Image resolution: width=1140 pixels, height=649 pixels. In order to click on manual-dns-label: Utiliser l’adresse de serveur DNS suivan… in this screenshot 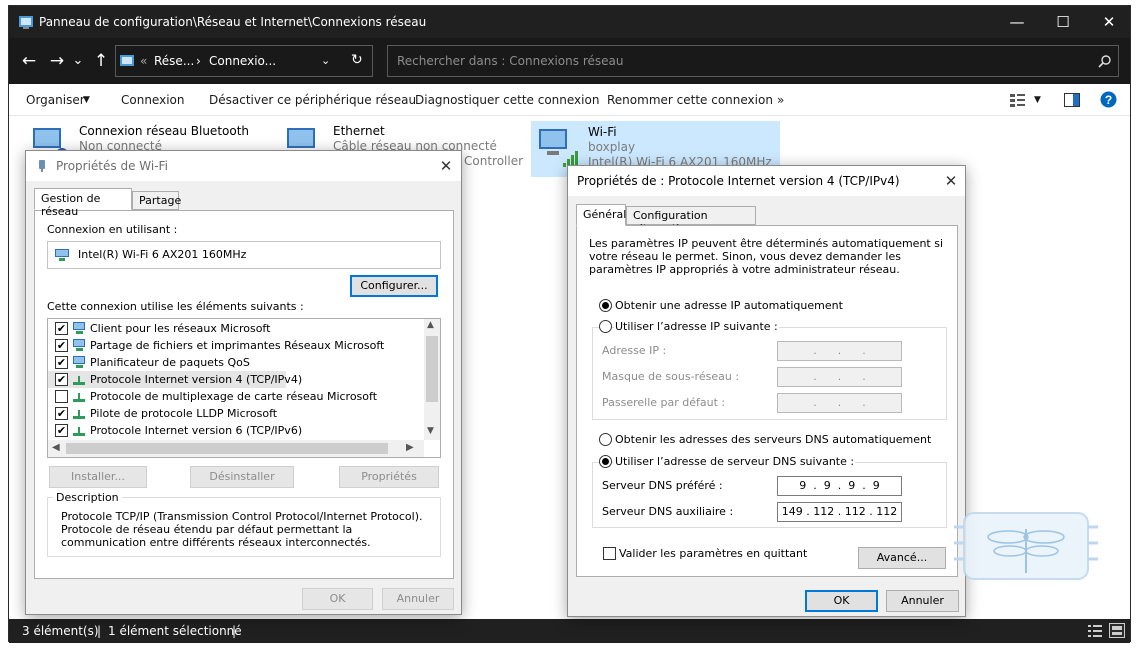, I will do `click(735, 461)`.